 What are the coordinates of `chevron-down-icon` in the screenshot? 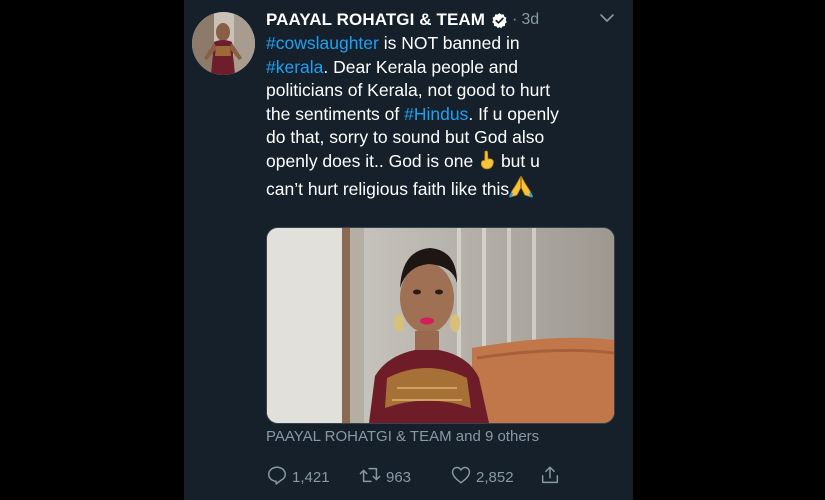 It's located at (607, 18).